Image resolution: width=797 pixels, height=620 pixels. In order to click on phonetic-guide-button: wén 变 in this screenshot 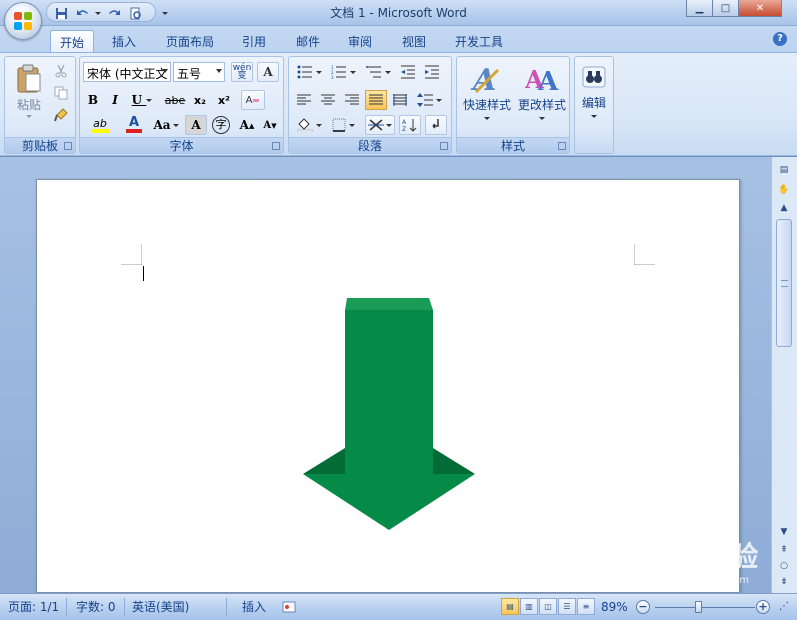, I will do `click(242, 72)`.